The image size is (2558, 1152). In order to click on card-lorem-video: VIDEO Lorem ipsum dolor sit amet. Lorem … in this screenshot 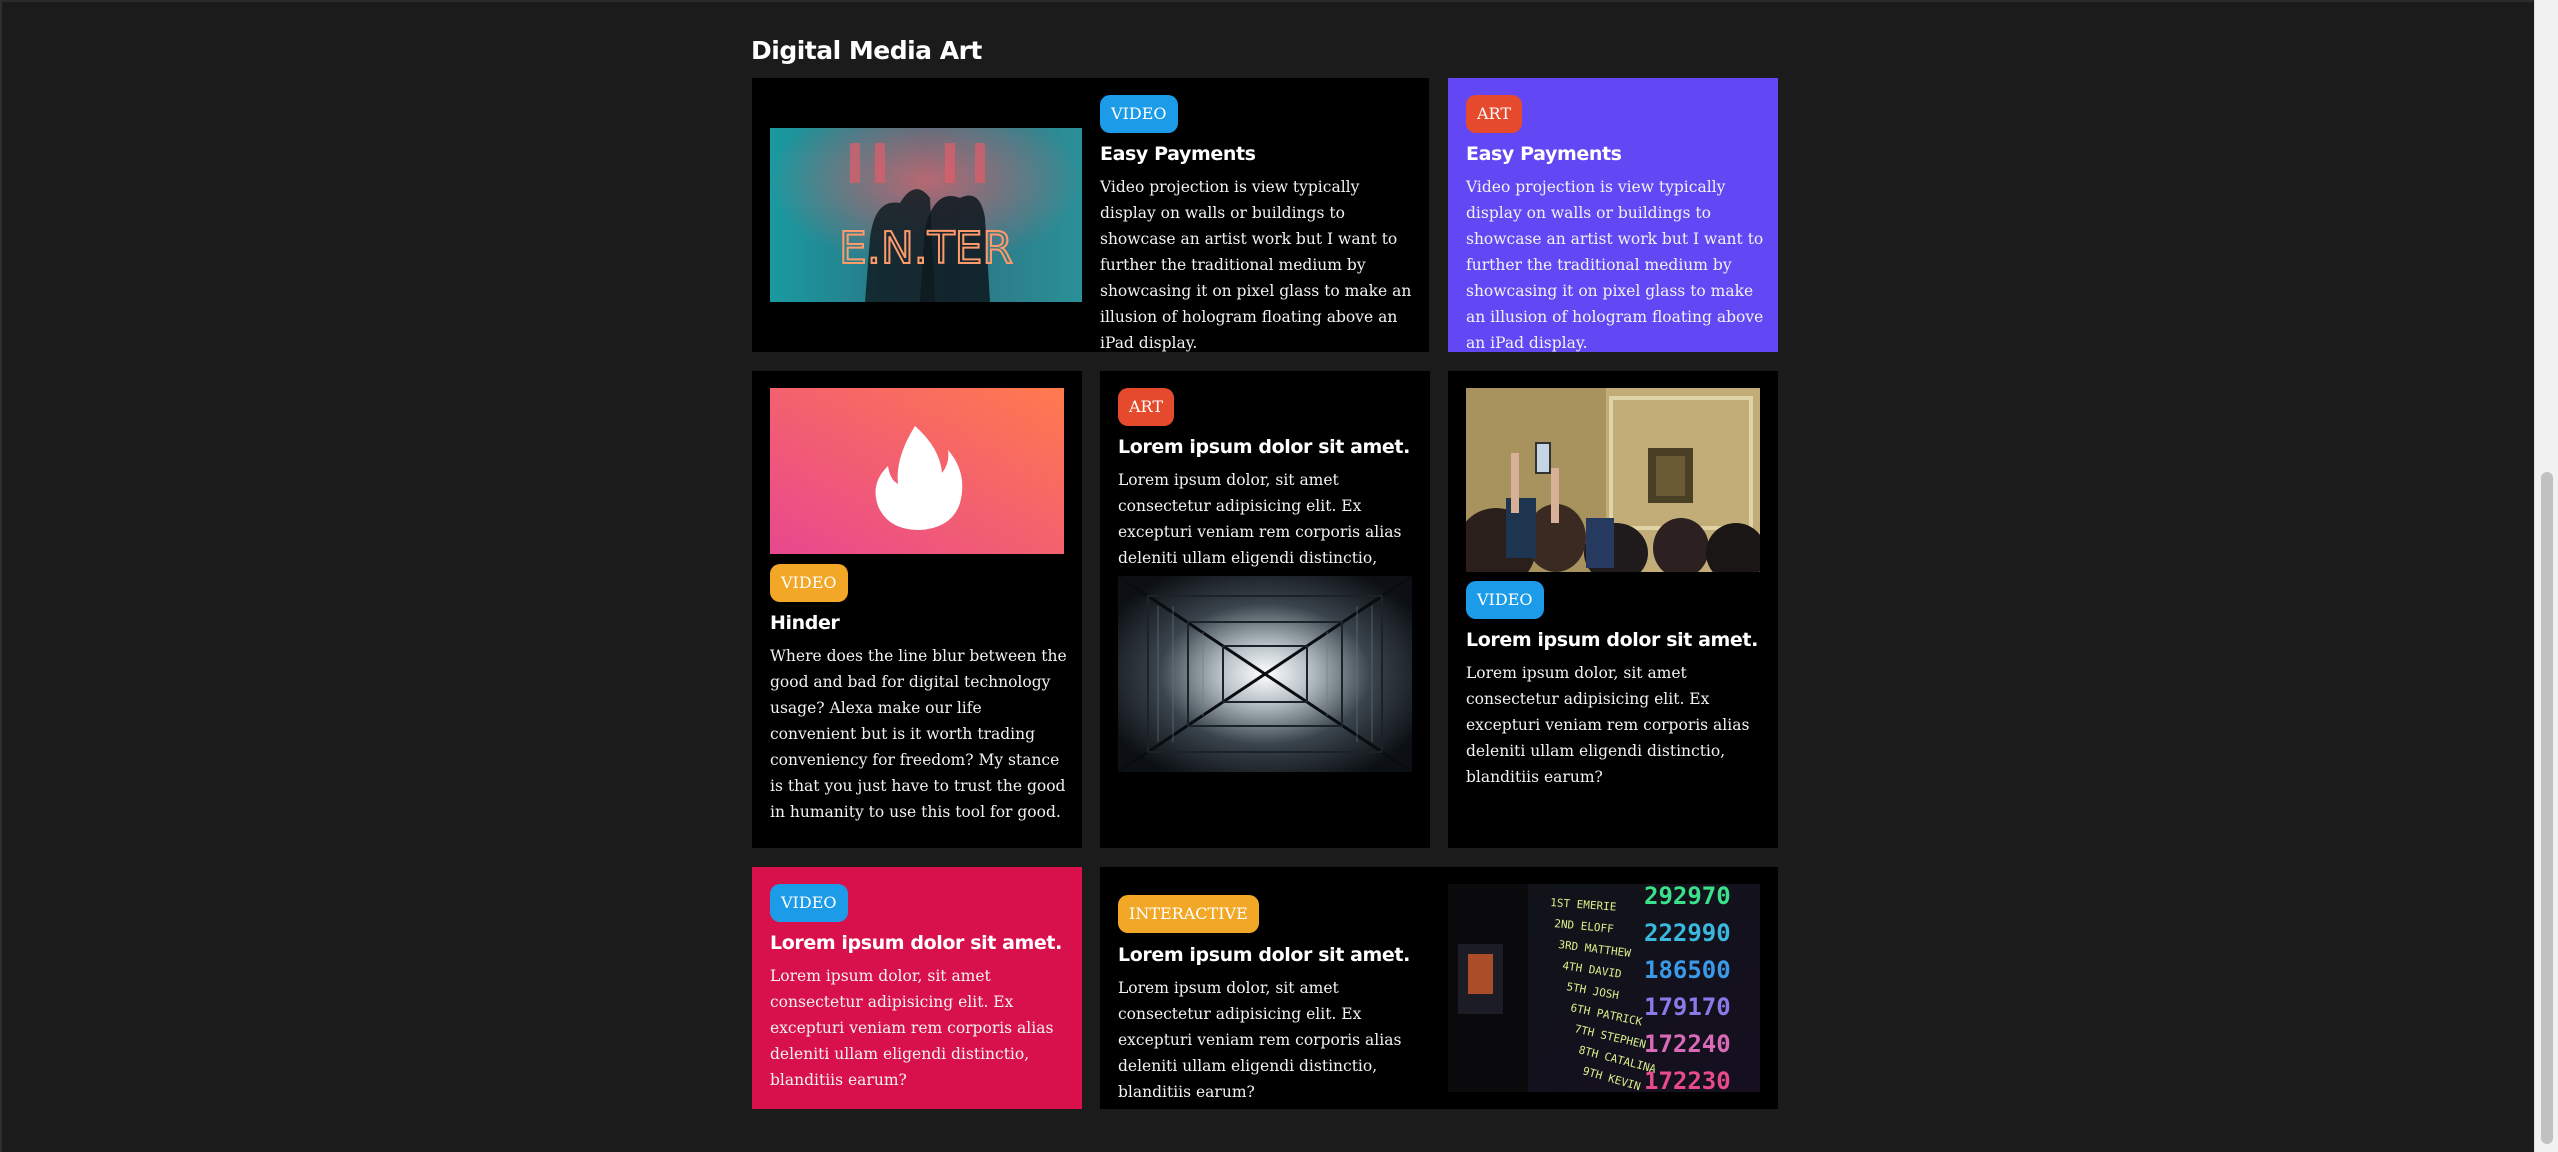, I will do `click(1613, 609)`.